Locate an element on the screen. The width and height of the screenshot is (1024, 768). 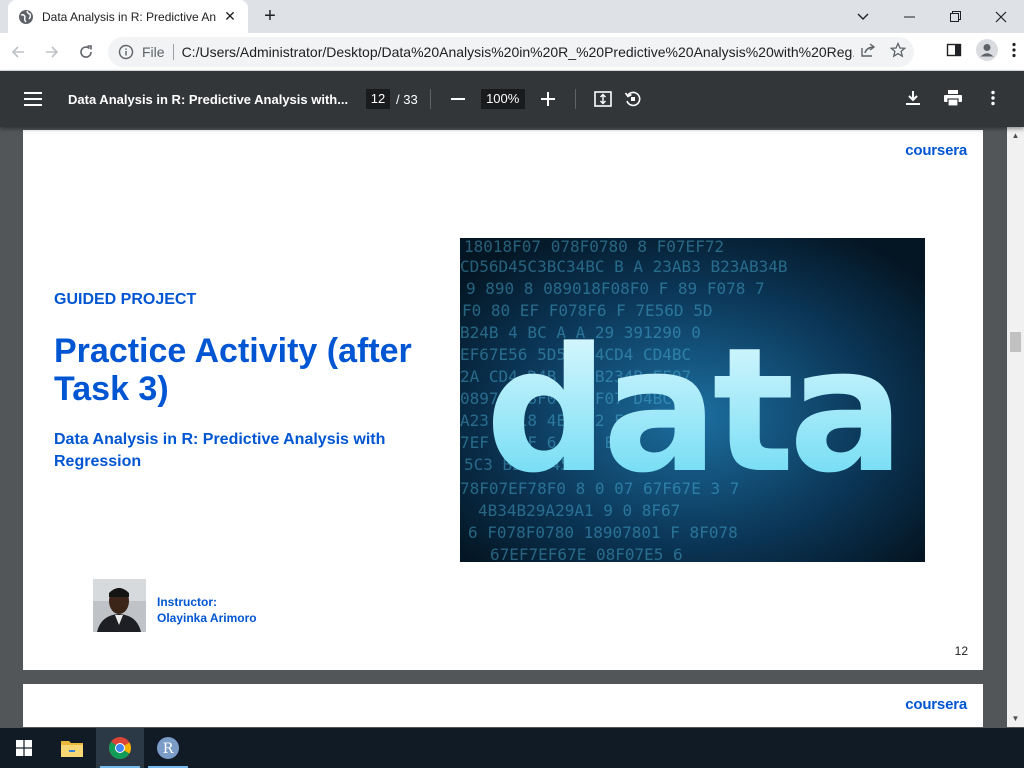
pdf-page-13: coursera is located at coordinates (503, 705).